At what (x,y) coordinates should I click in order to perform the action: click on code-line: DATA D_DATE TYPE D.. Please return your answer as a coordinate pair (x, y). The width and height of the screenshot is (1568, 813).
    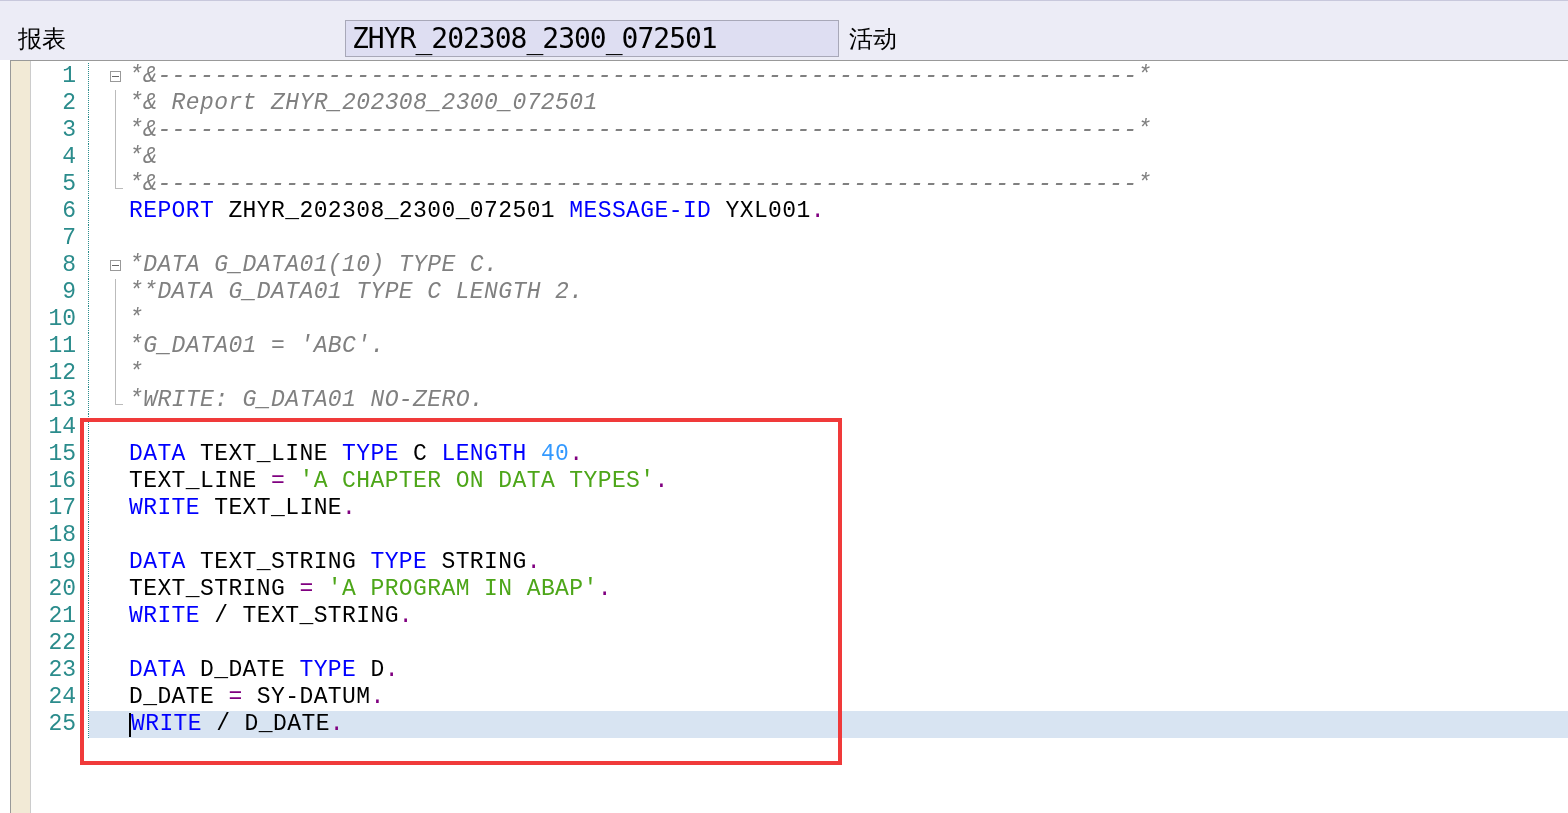
    Looking at the image, I should click on (264, 670).